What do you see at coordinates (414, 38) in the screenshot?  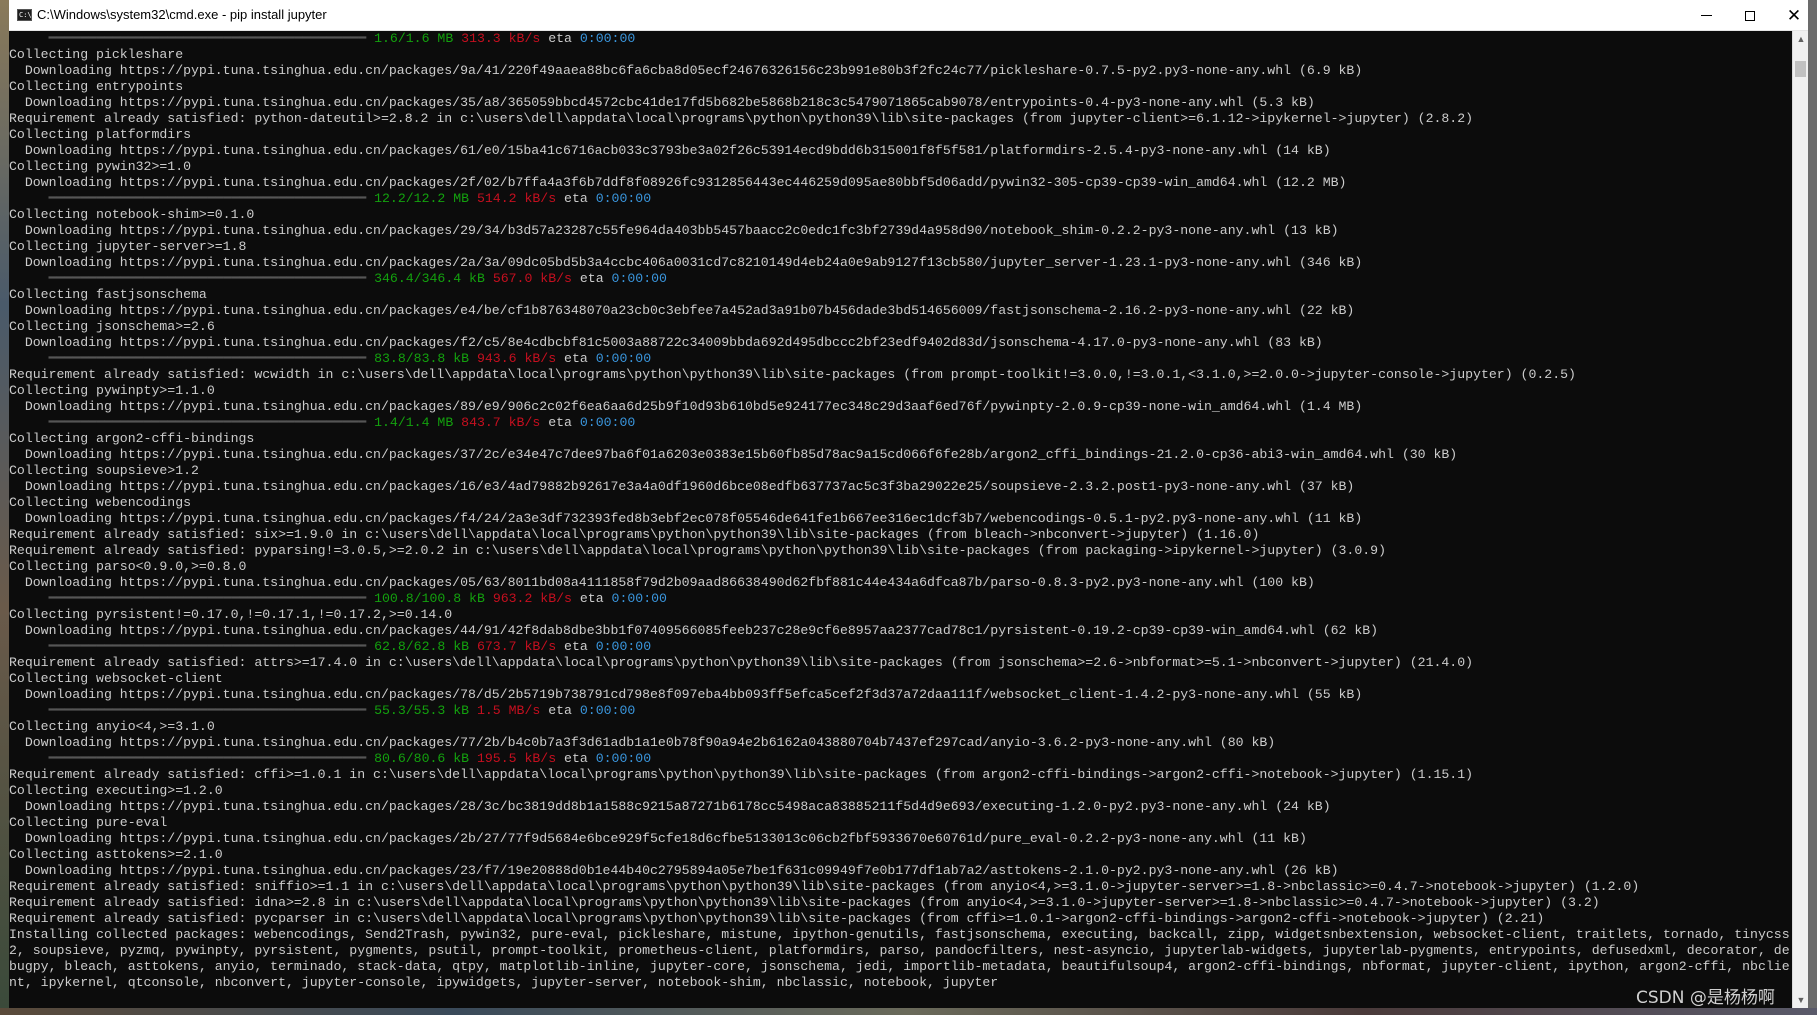 I see `progress-size: 1.6/1.6 MB` at bounding box center [414, 38].